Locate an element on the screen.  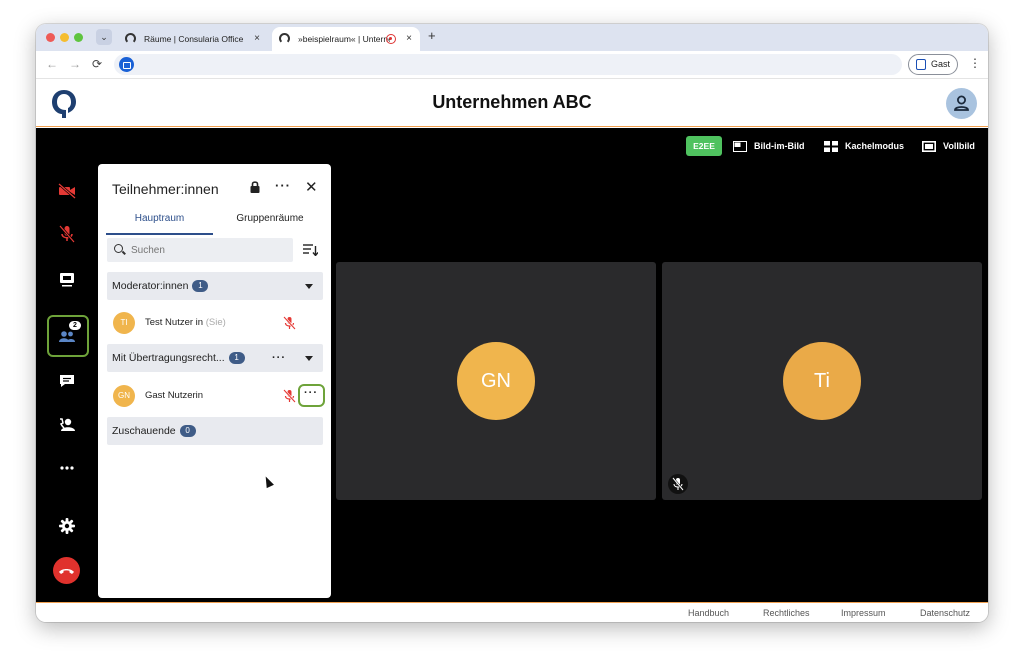
participant-self-label: (Sie) is located at coordinates (215, 322).